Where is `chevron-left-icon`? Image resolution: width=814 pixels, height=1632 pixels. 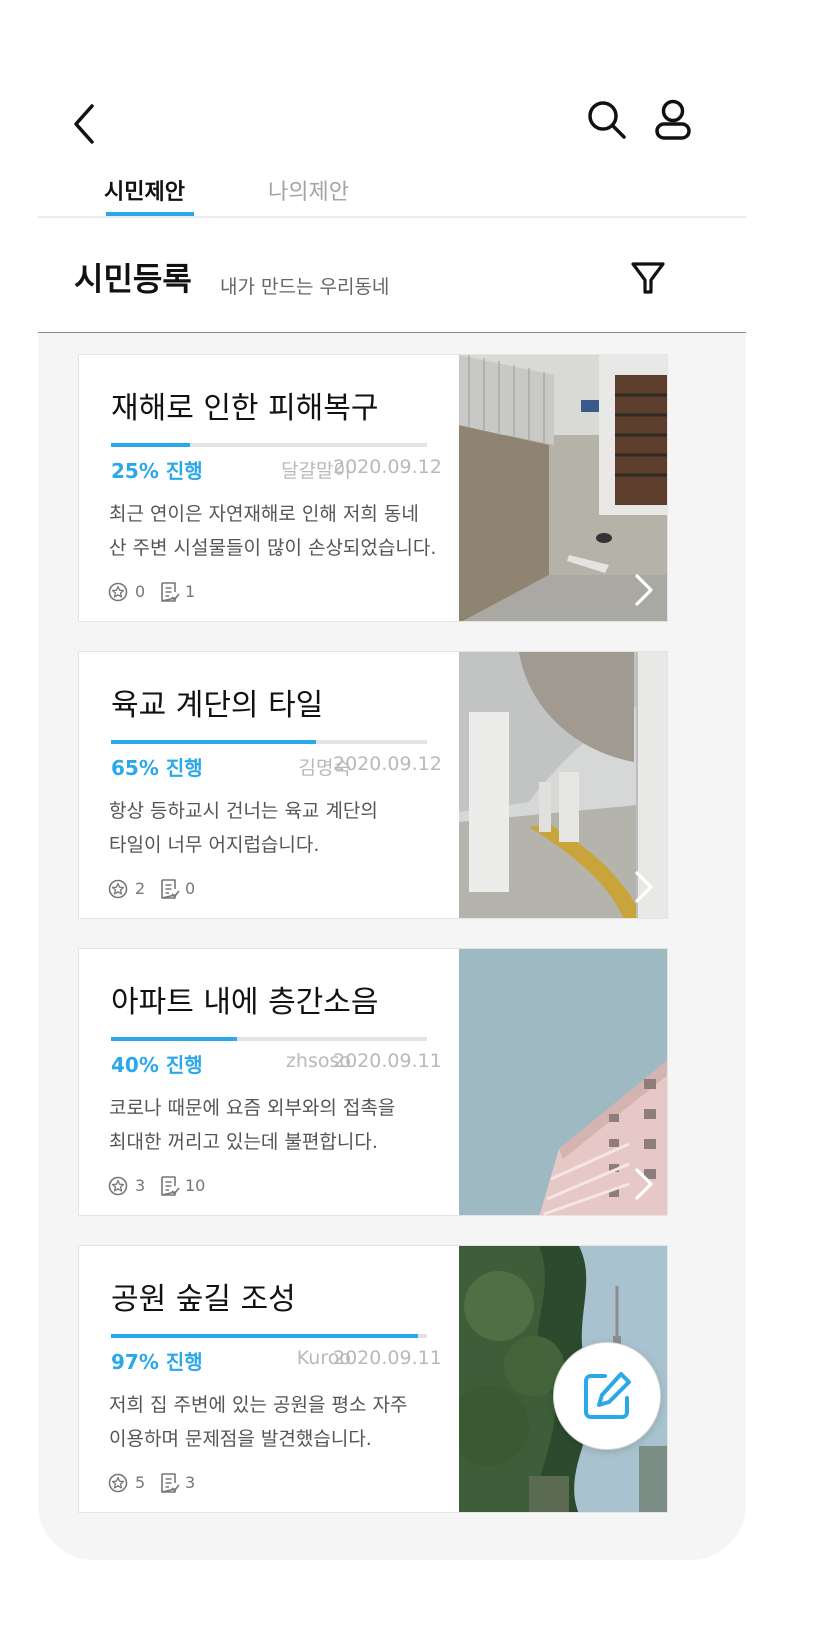 chevron-left-icon is located at coordinates (84, 124).